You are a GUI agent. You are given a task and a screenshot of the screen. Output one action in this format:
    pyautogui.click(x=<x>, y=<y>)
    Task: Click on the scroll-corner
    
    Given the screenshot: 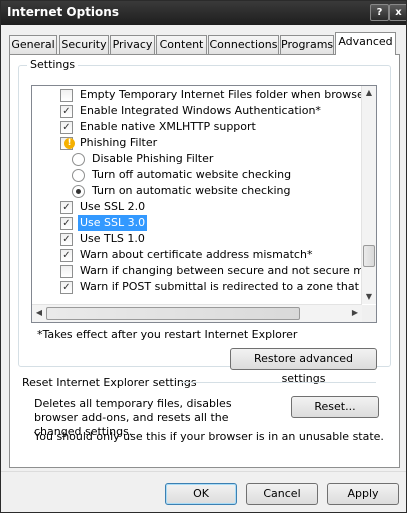 What is the action you would take?
    pyautogui.click(x=369, y=313)
    